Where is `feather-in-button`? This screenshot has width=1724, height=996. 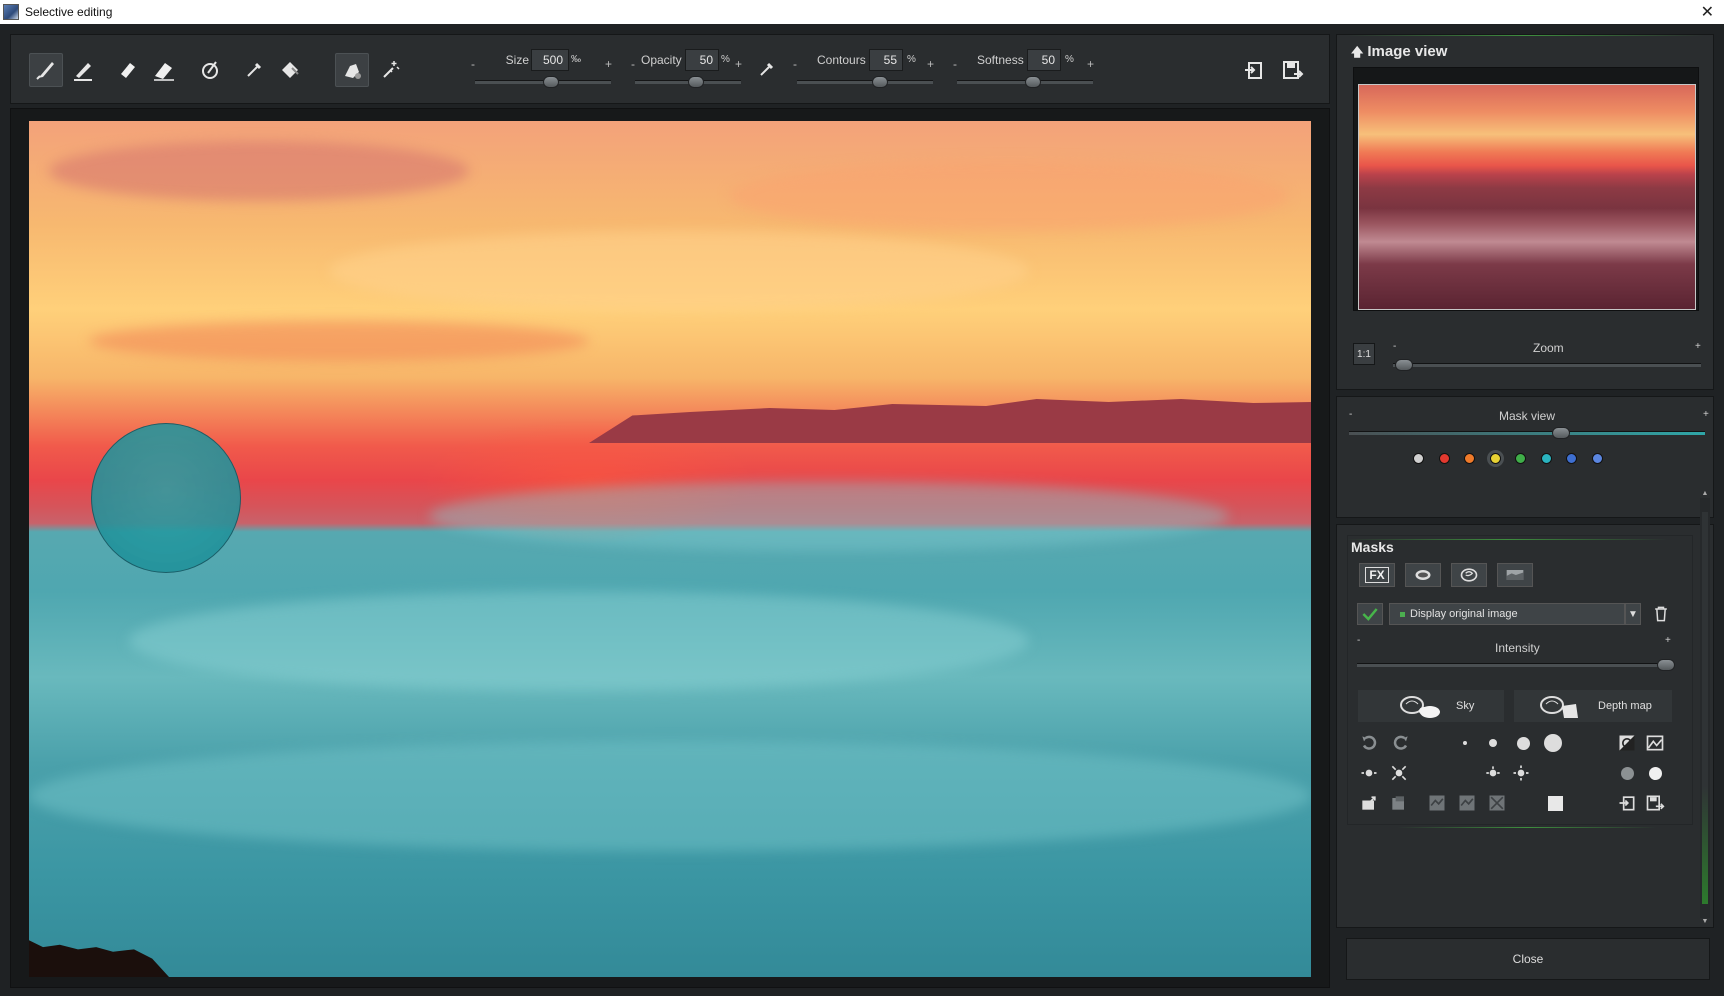 feather-in-button is located at coordinates (1493, 773).